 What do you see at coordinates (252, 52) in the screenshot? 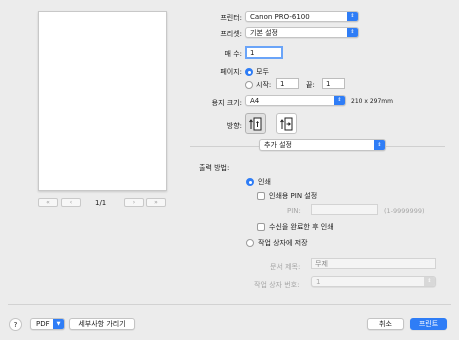
I see `copies-value: 1` at bounding box center [252, 52].